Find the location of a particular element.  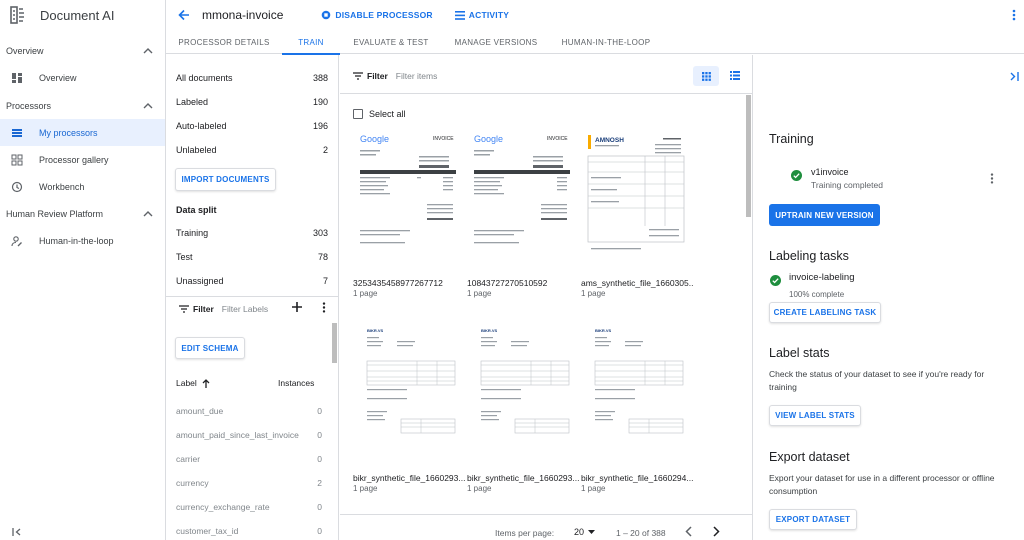

items-per-page-select: 20 is located at coordinates (585, 532).